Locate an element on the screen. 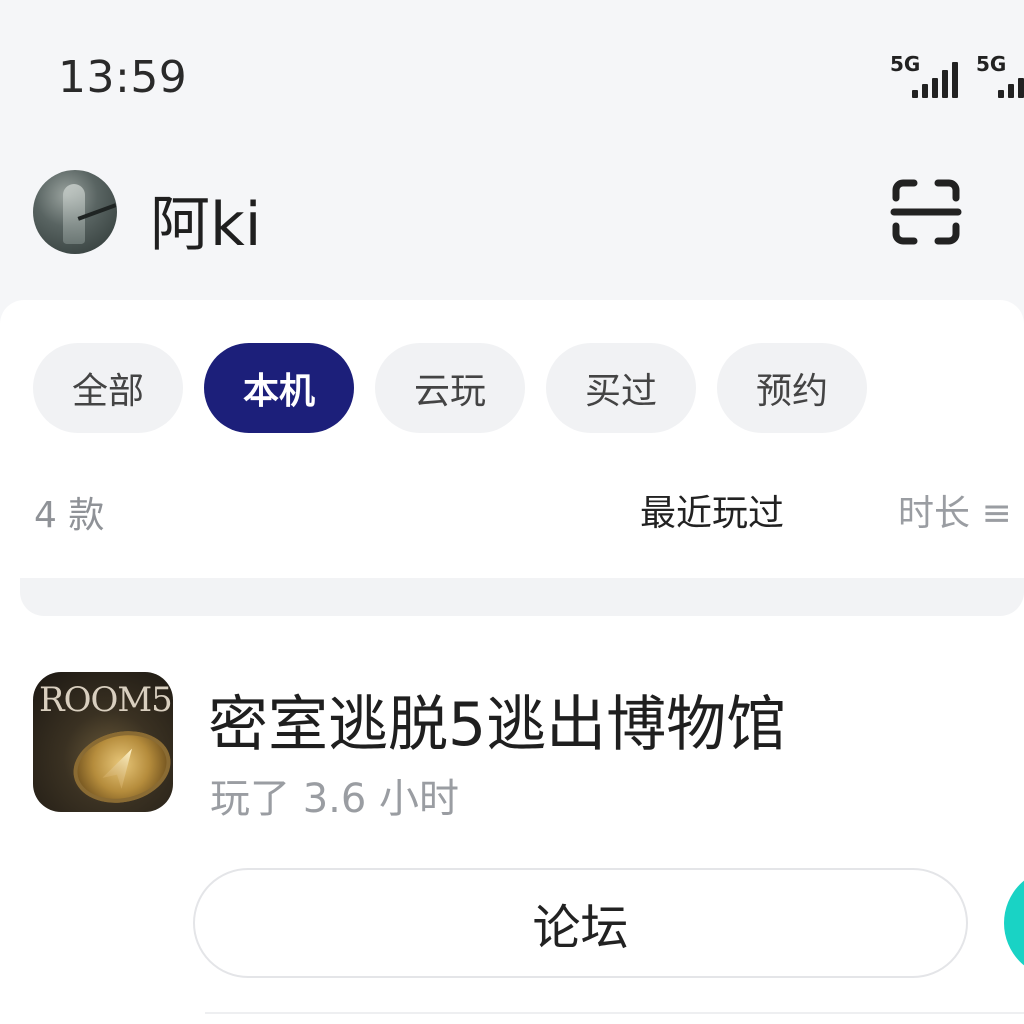 This screenshot has height=1024, width=1024. username: 阿ki is located at coordinates (205, 219).